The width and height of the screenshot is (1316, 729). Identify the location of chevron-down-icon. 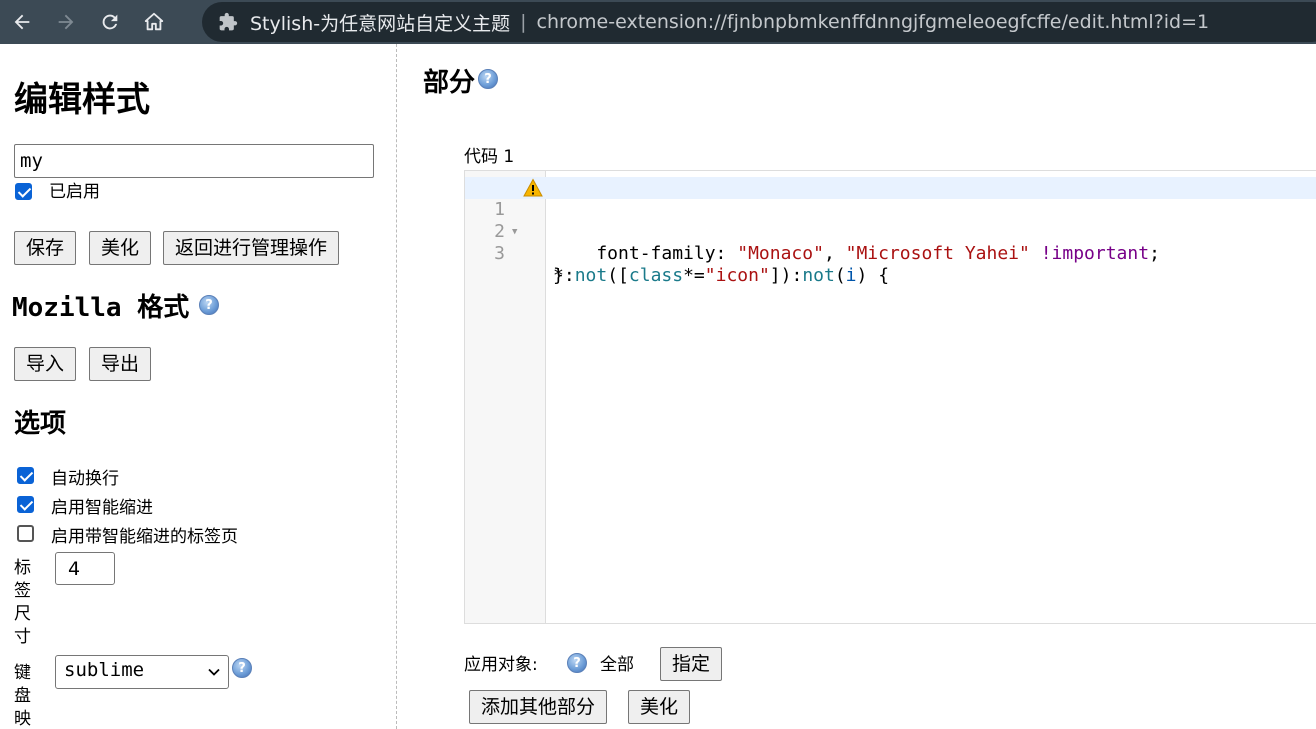
(214, 672).